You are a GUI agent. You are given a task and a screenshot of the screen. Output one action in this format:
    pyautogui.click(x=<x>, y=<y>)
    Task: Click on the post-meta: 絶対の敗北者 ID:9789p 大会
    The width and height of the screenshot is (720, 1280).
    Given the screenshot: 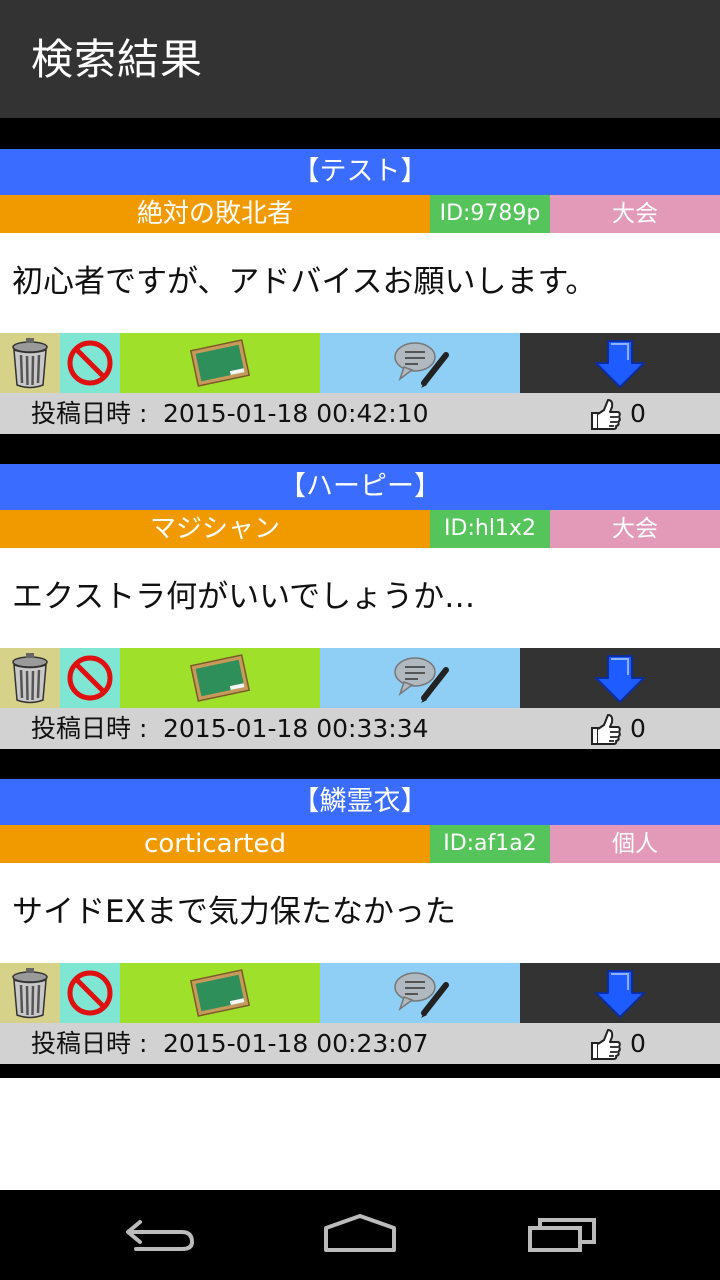 What is the action you would take?
    pyautogui.click(x=360, y=214)
    